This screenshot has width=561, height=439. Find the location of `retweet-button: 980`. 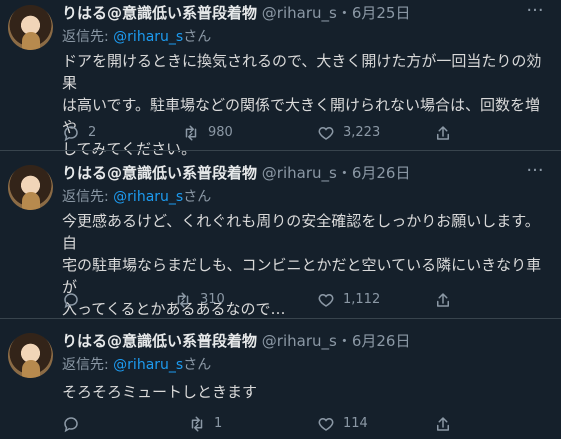

retweet-button: 980 is located at coordinates (207, 133).